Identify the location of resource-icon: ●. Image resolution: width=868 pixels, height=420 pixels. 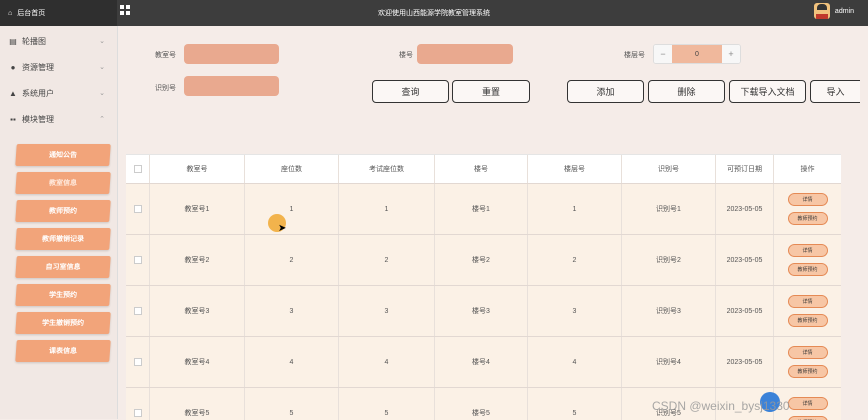
(13, 67).